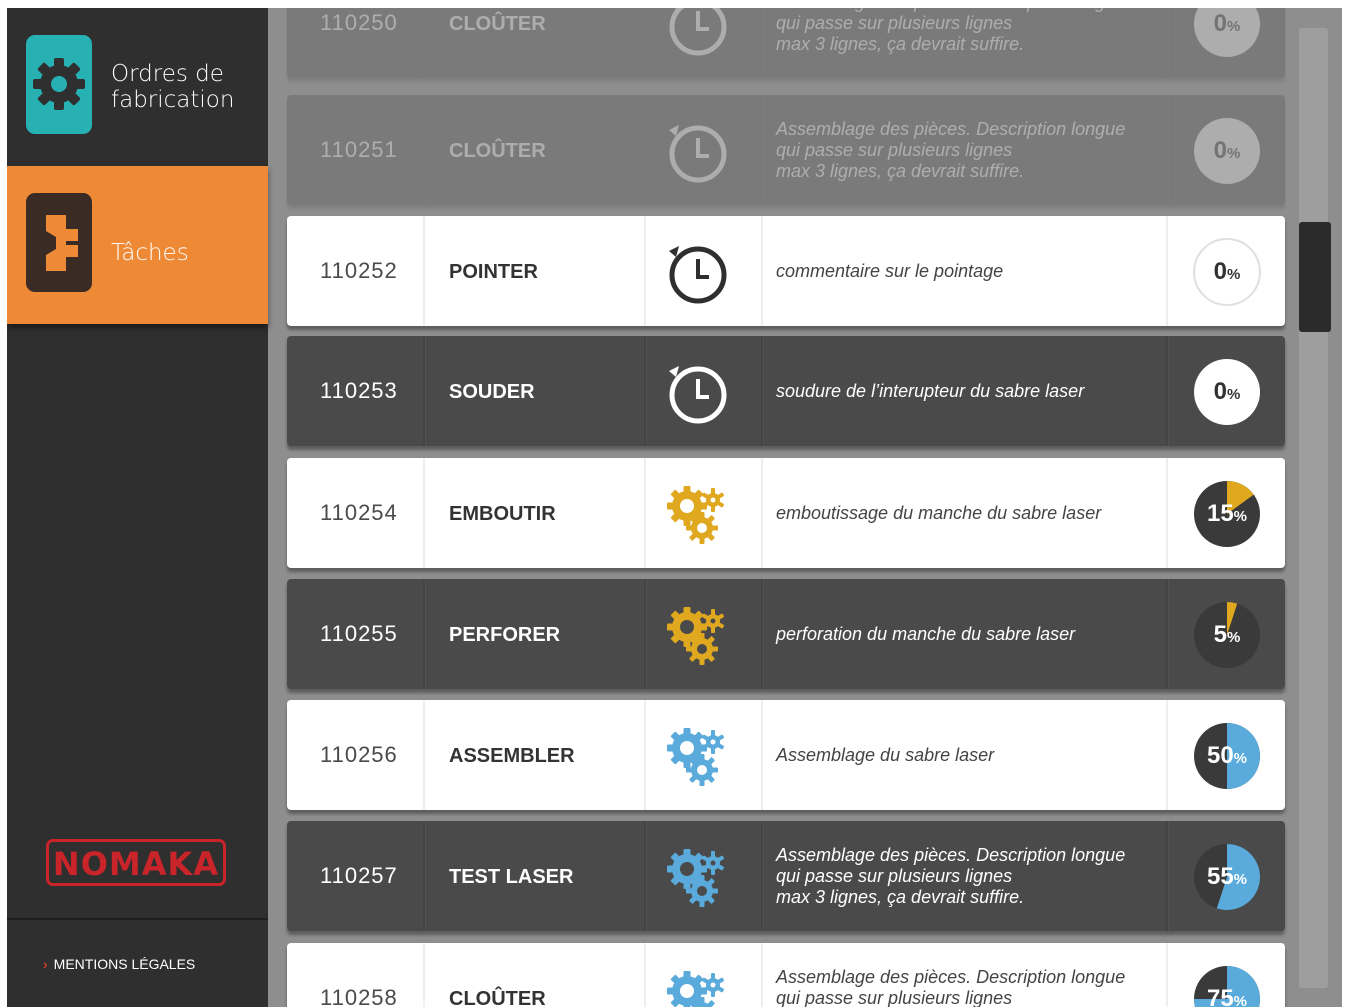  What do you see at coordinates (493, 272) in the screenshot?
I see `task-operation: POINTER` at bounding box center [493, 272].